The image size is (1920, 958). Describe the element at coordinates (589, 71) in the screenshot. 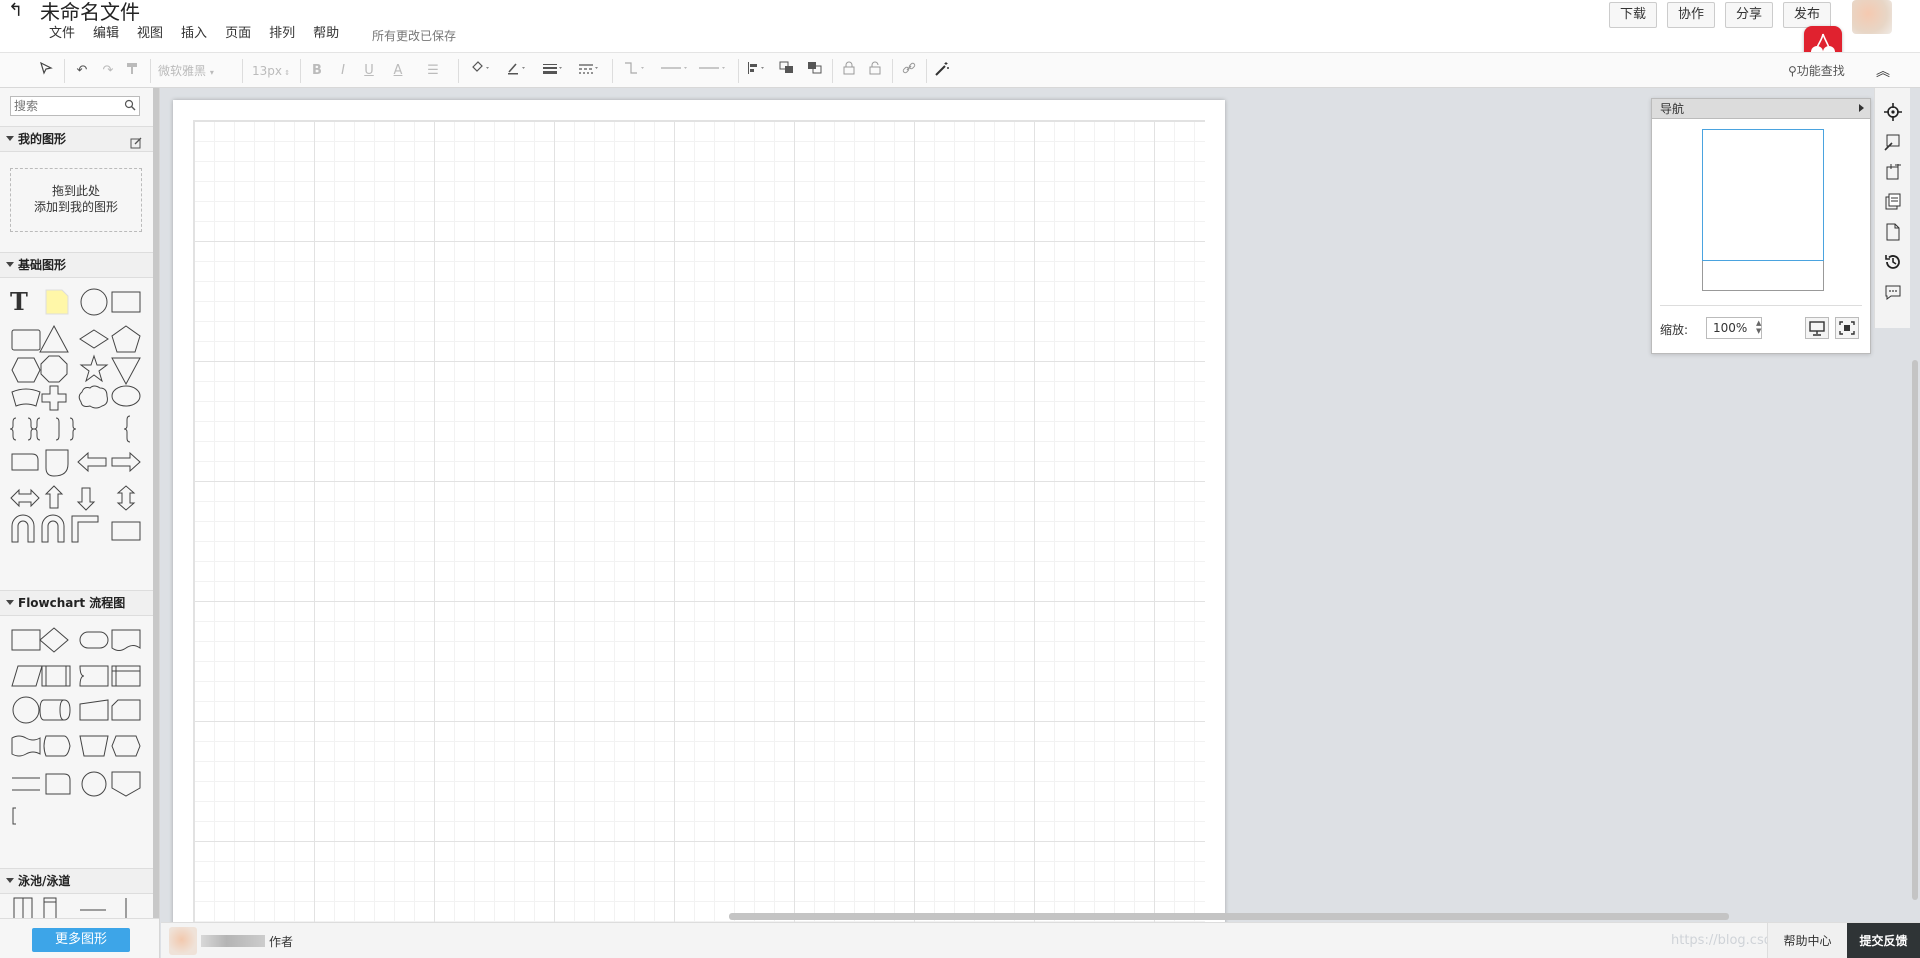

I see `line-style-icon` at that location.